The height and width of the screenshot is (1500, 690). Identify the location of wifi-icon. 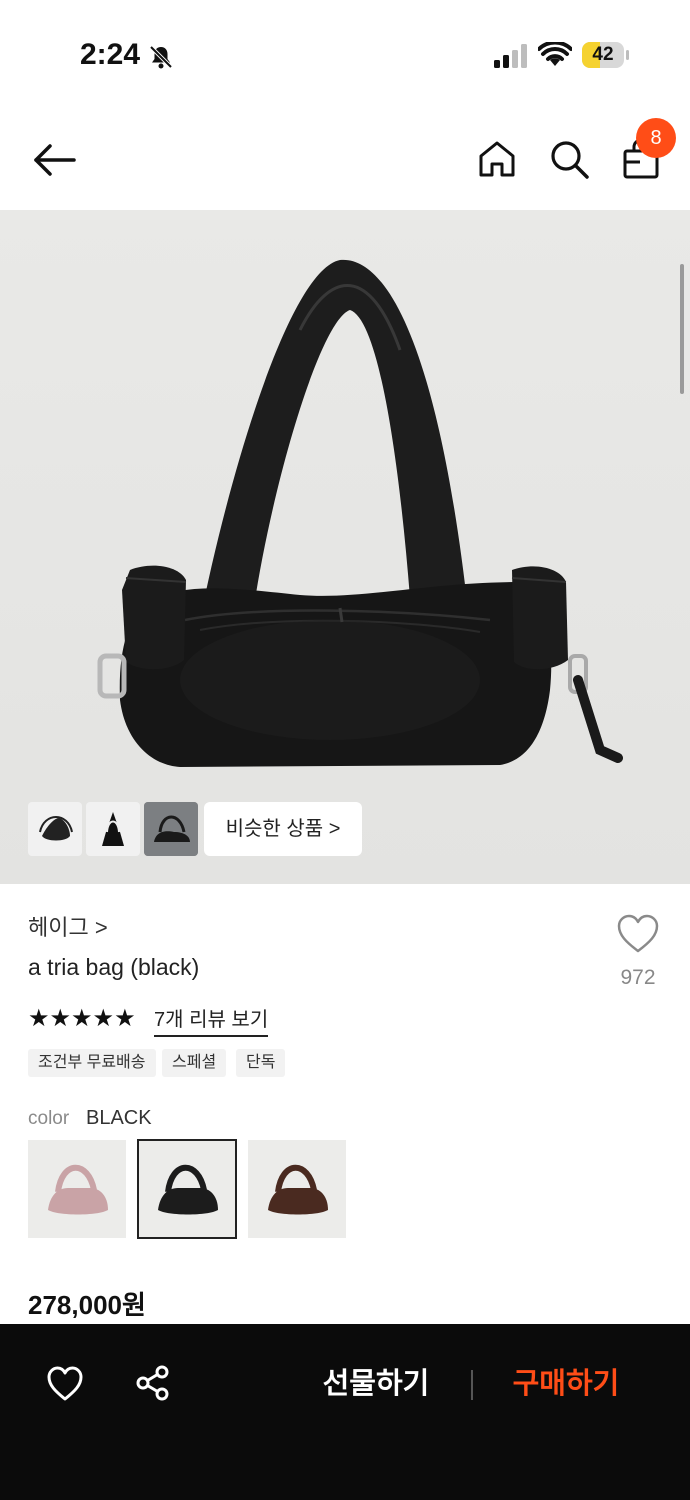
(555, 54).